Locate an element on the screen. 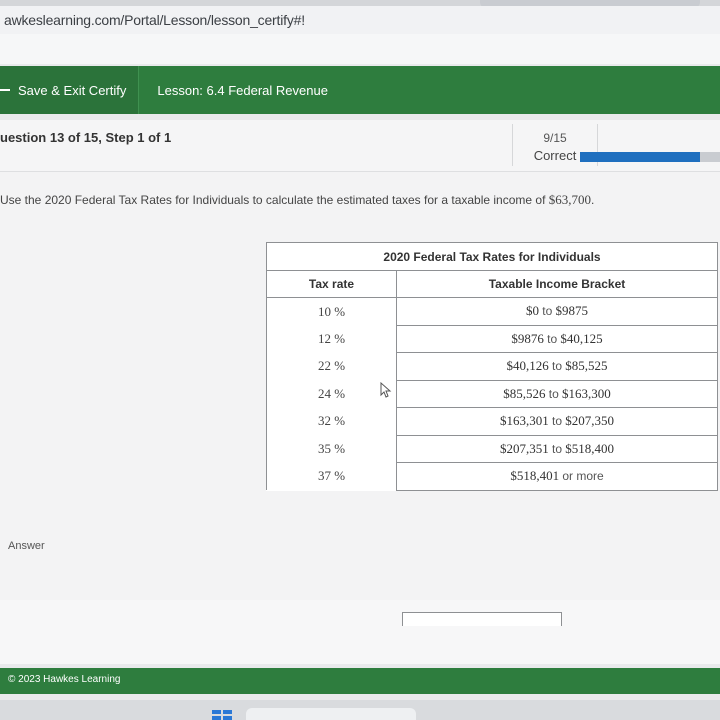 This screenshot has height=720, width=720. bracket-low: $207,351 is located at coordinates (524, 448).